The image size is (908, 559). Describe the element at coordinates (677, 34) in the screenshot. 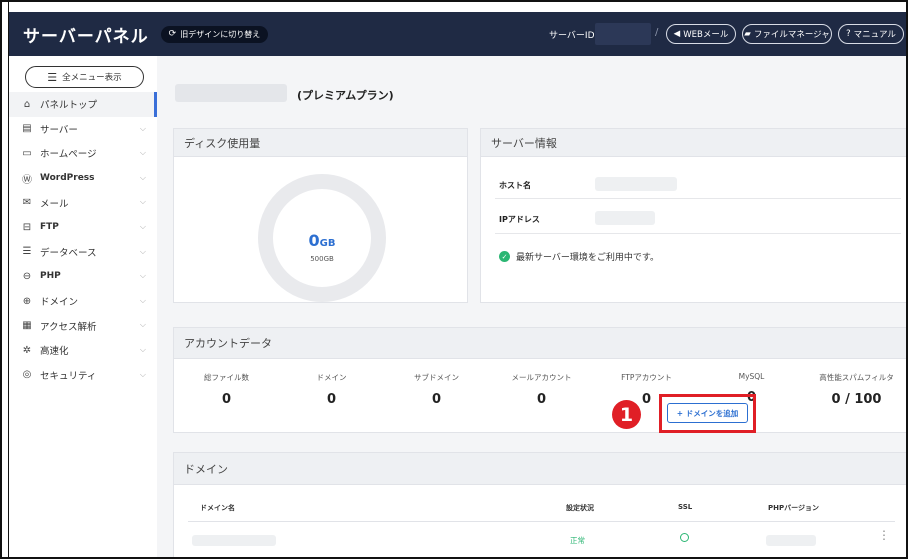

I see `send-icon: ◀` at that location.